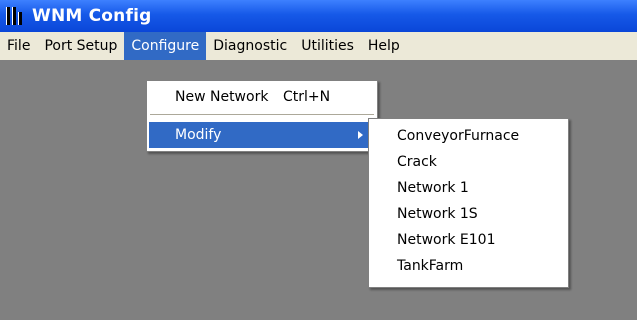 This screenshot has width=637, height=320. Describe the element at coordinates (327, 46) in the screenshot. I see `menu-utilities: Utilities` at that location.